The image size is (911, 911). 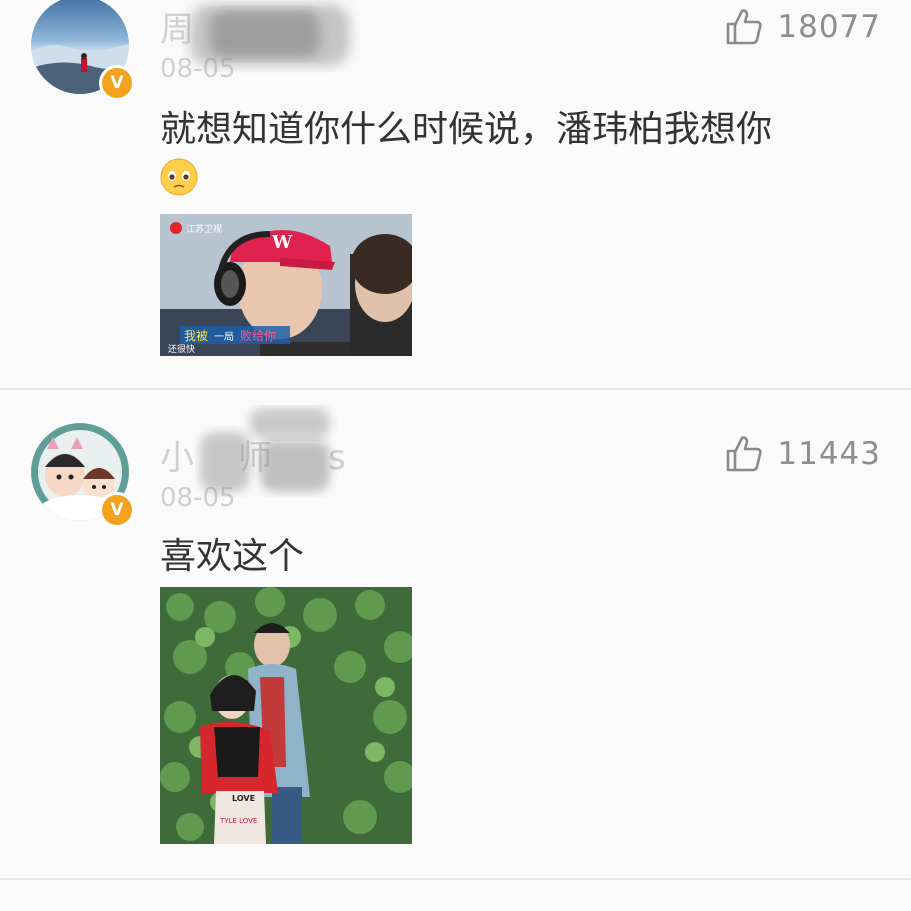 What do you see at coordinates (829, 27) in the screenshot?
I see `like-count: 18077` at bounding box center [829, 27].